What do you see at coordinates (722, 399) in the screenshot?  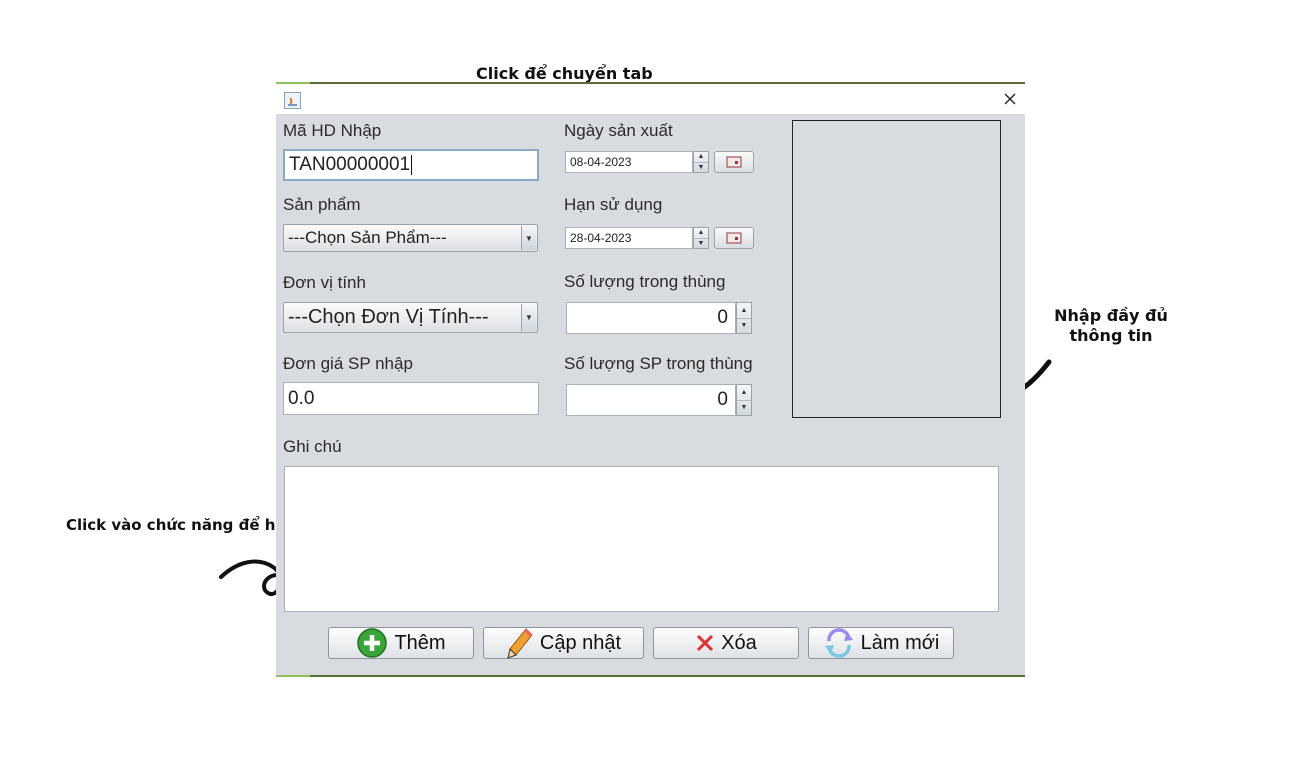 I see `qty-sp-box-value: 0` at bounding box center [722, 399].